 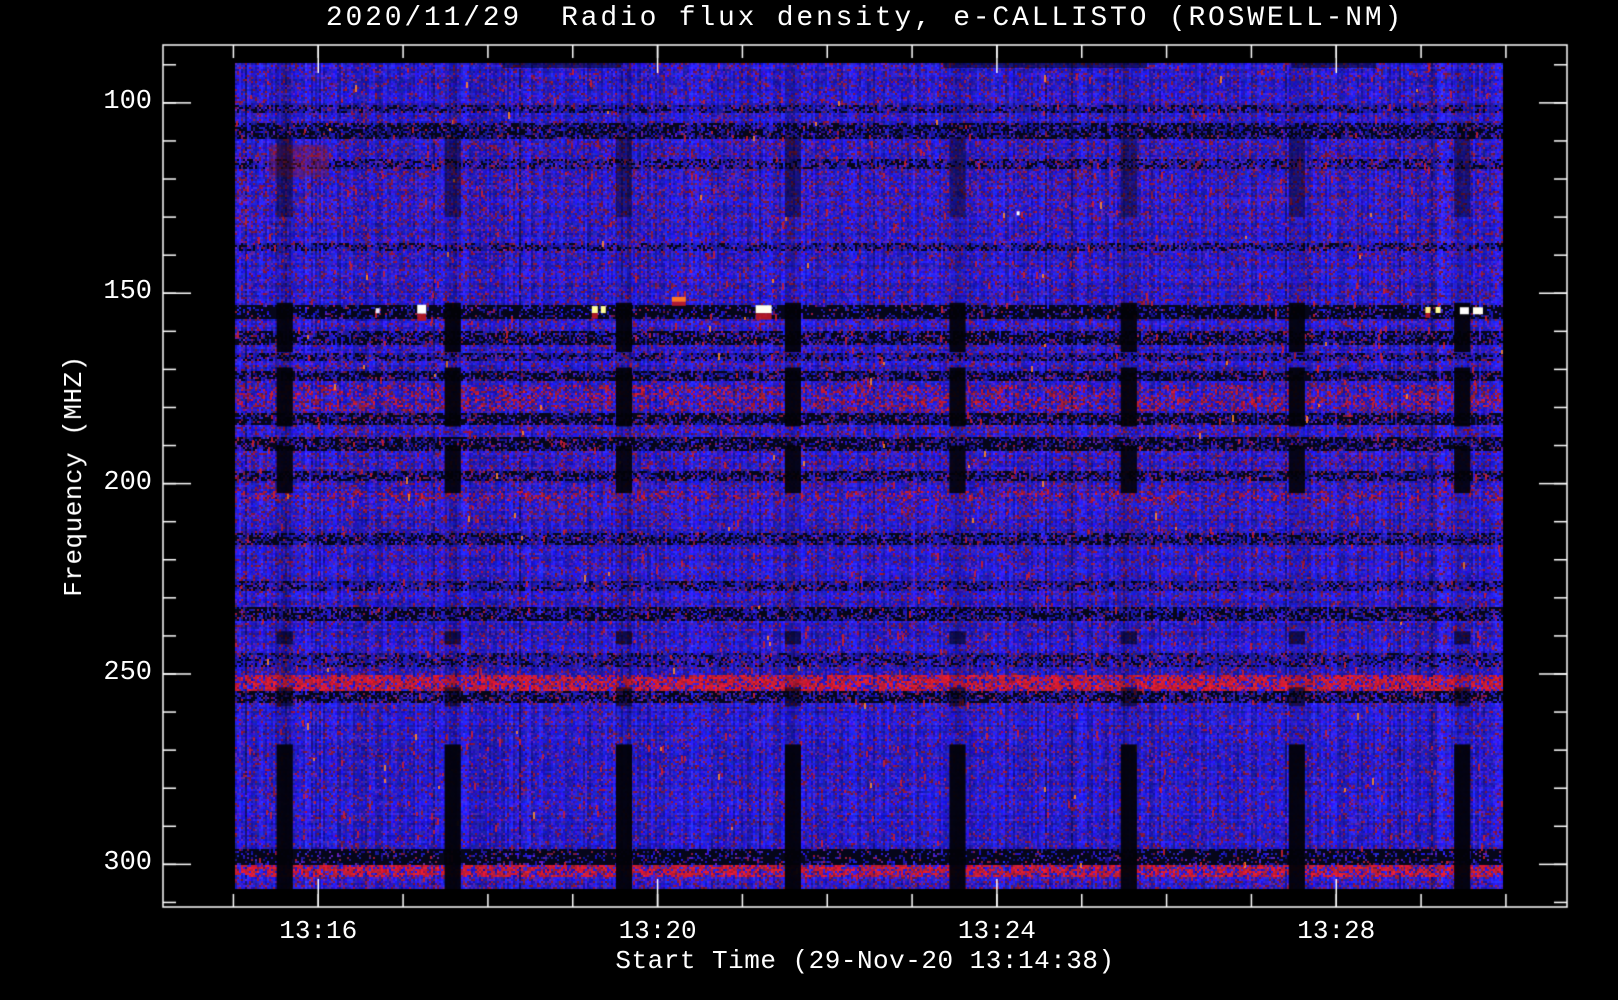 I want to click on y-tick-label: 300, so click(x=127, y=863).